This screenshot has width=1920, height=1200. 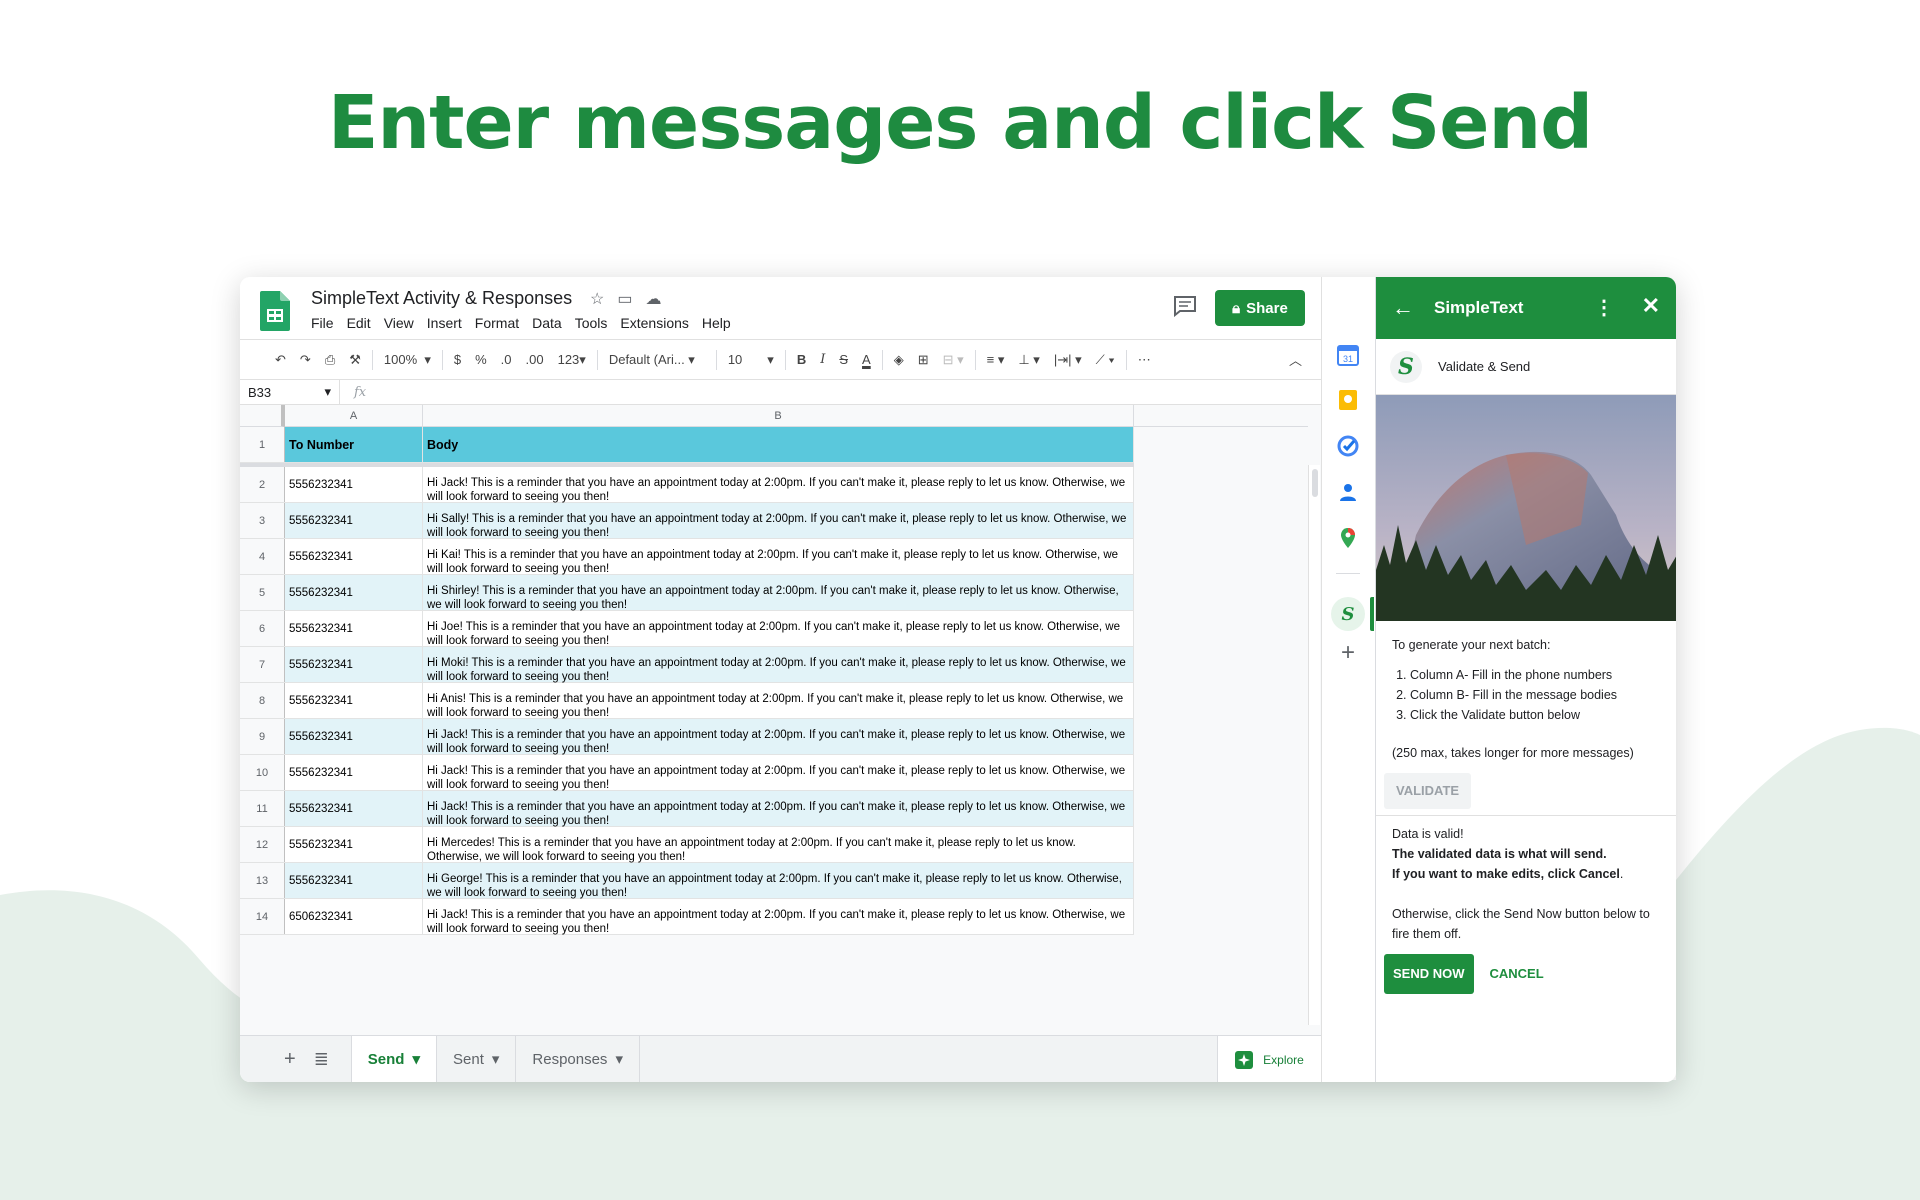 I want to click on redo-icon: ↷, so click(x=305, y=360).